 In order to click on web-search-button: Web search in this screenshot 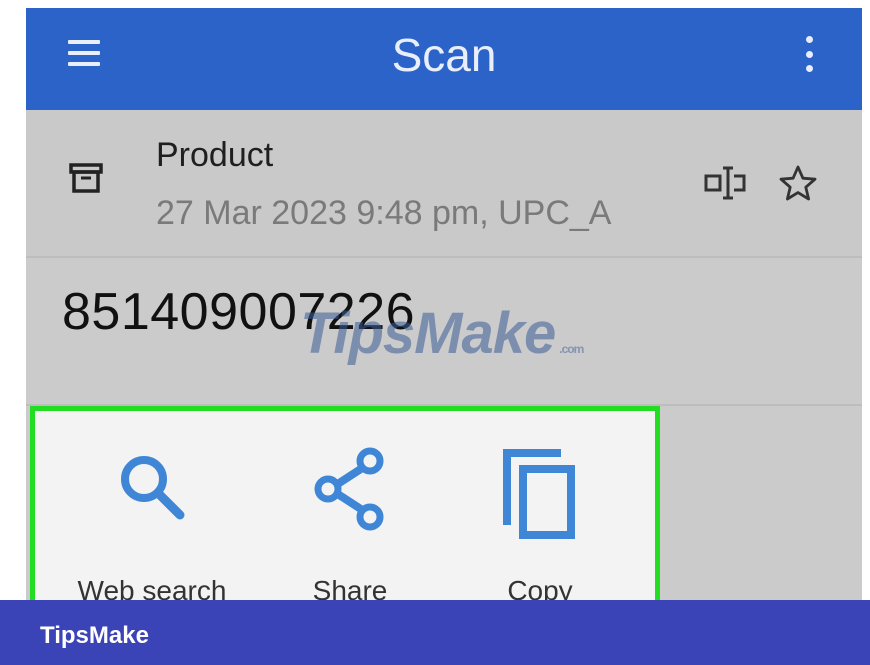, I will do `click(152, 508)`.